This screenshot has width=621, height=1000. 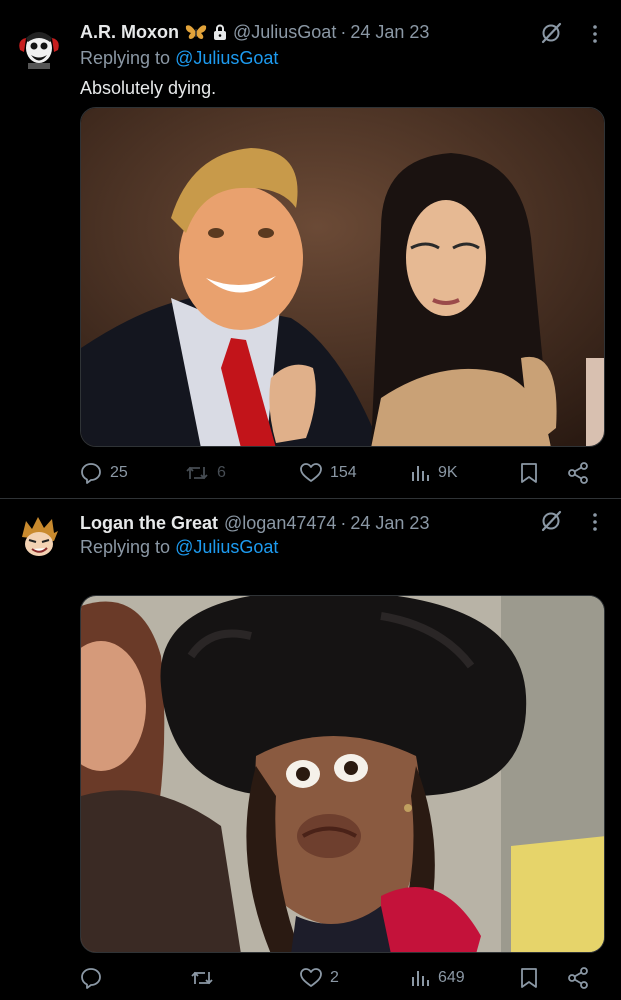 What do you see at coordinates (149, 523) in the screenshot?
I see `author-name: Logan the Great` at bounding box center [149, 523].